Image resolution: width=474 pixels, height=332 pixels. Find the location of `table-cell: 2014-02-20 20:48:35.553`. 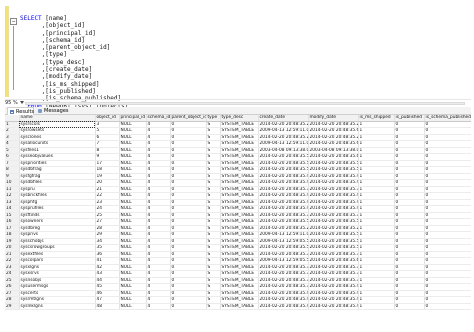

table-cell: 2014-02-20 20:48:35.553 is located at coordinates (283, 163).